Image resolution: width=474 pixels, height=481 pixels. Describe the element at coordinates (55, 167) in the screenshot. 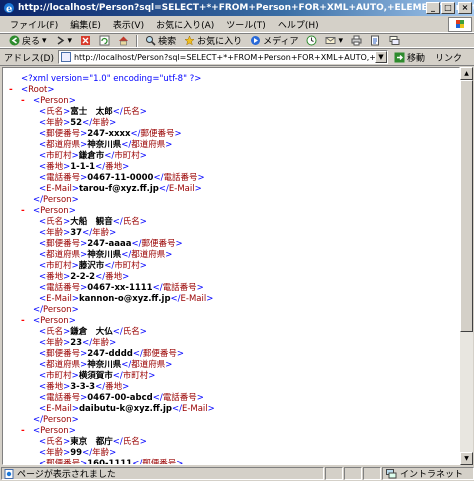

I see `field-tag-name: 番地` at that location.